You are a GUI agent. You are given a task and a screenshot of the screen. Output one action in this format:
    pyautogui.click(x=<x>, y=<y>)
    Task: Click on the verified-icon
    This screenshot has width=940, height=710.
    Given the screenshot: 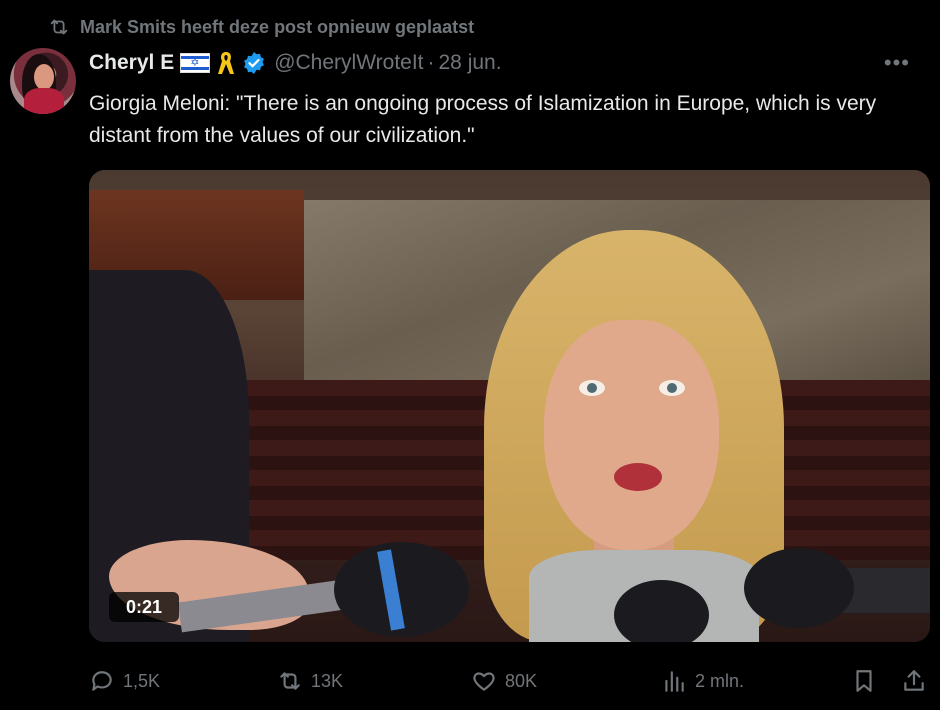 What is the action you would take?
    pyautogui.click(x=254, y=63)
    